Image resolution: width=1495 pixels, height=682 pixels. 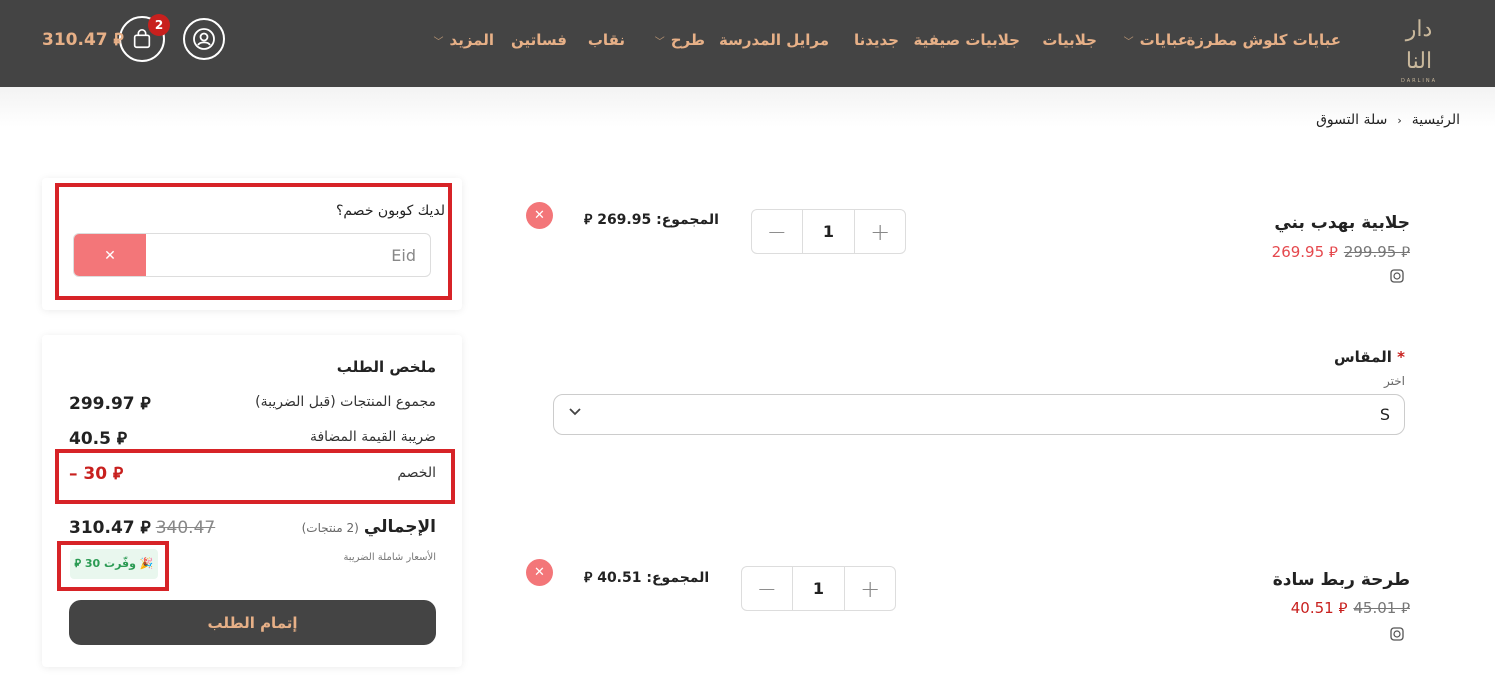 What do you see at coordinates (618, 220) in the screenshot?
I see `line-total-value: 269.95 ⃁` at bounding box center [618, 220].